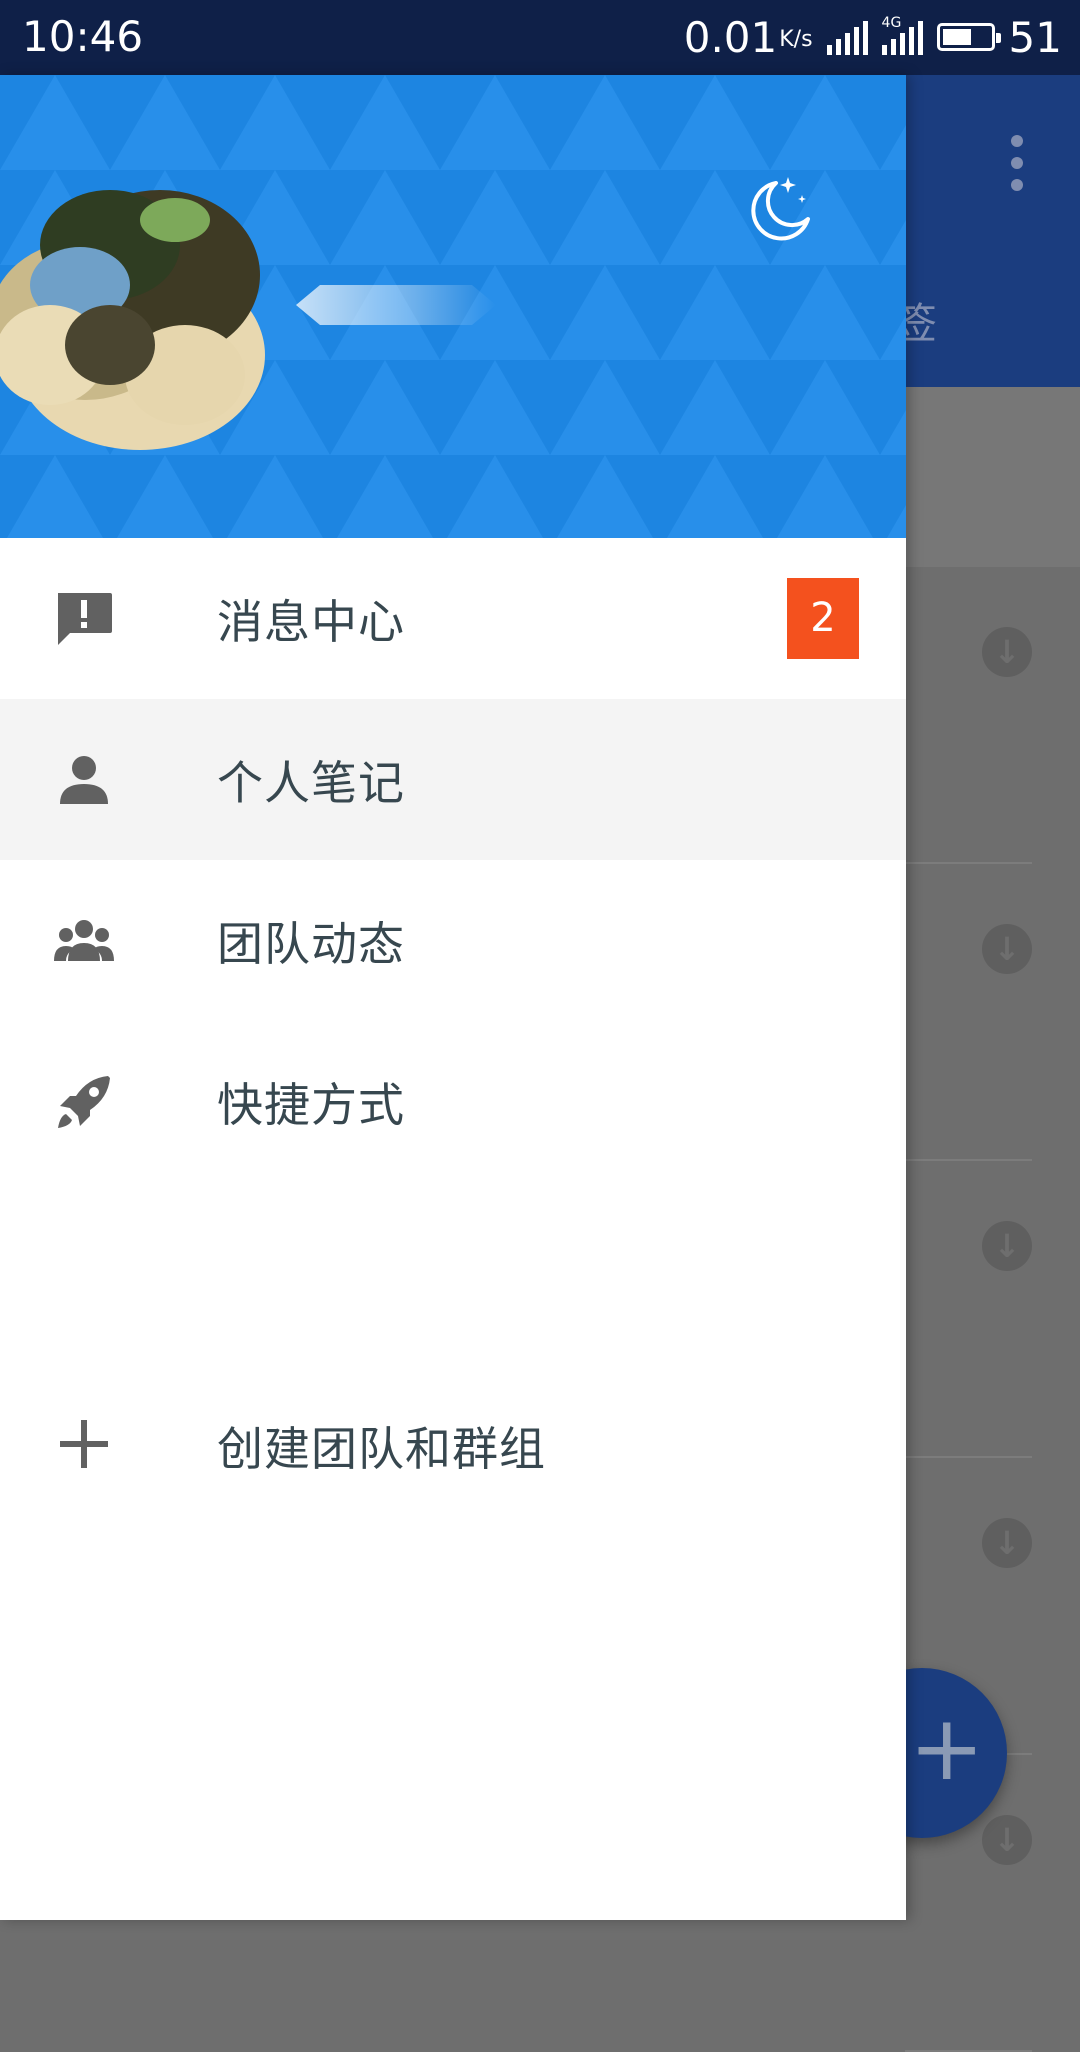  What do you see at coordinates (796, 39) in the screenshot?
I see `net-speed-unit: K/s` at bounding box center [796, 39].